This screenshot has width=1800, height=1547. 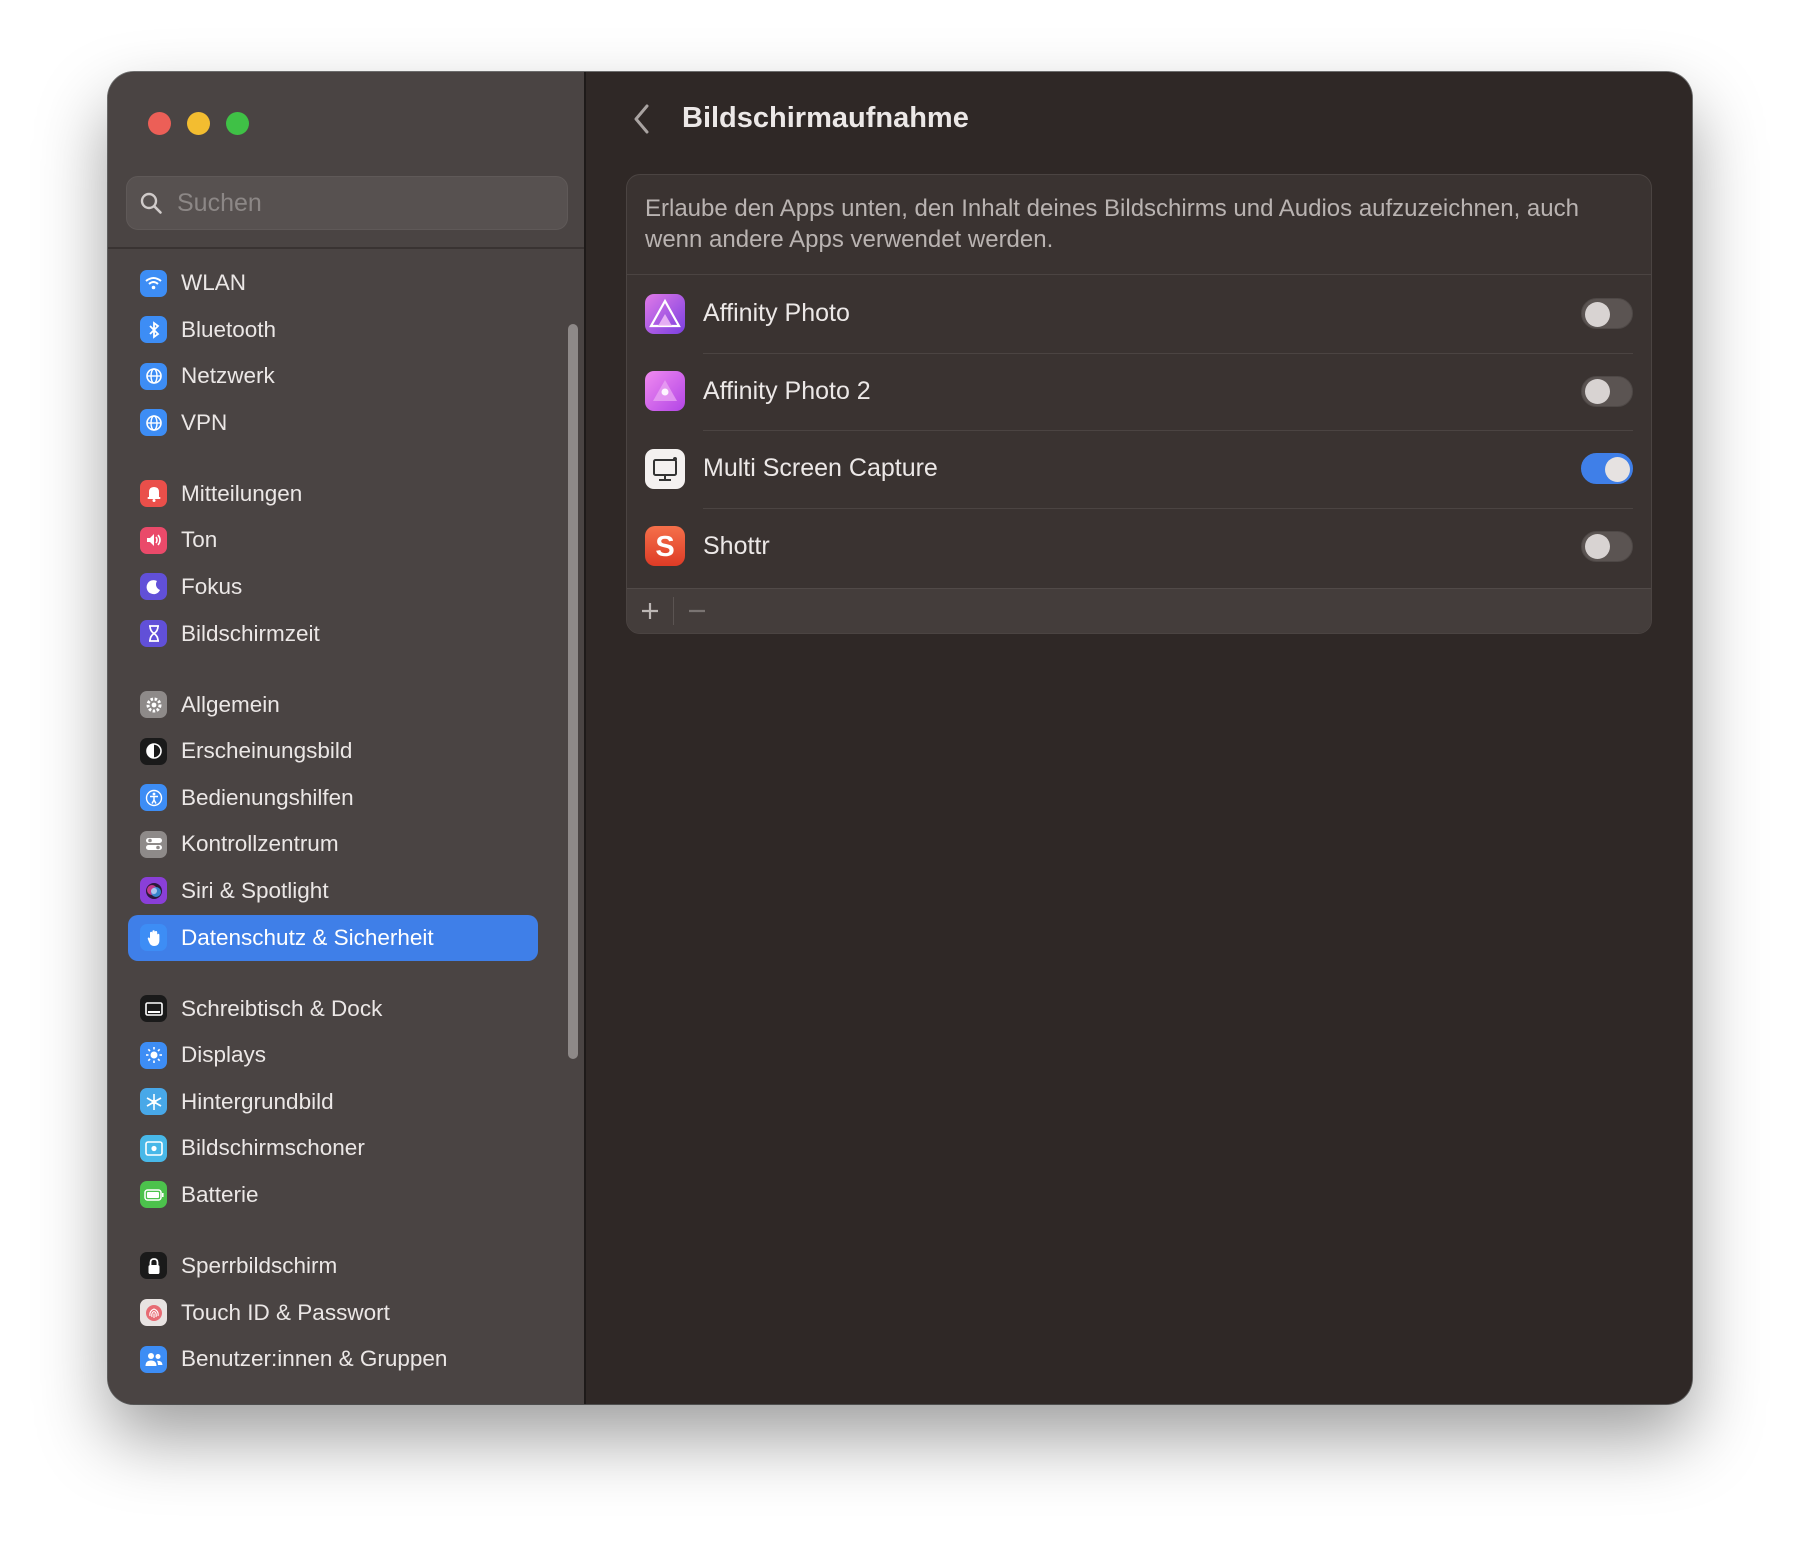 I want to click on chevron-left-icon, so click(x=641, y=119).